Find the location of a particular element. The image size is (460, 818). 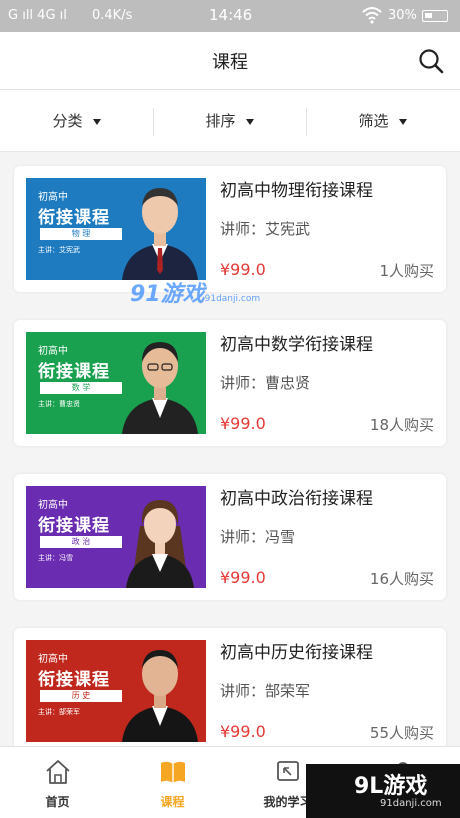

filter-label: 分类 is located at coordinates (67, 121).